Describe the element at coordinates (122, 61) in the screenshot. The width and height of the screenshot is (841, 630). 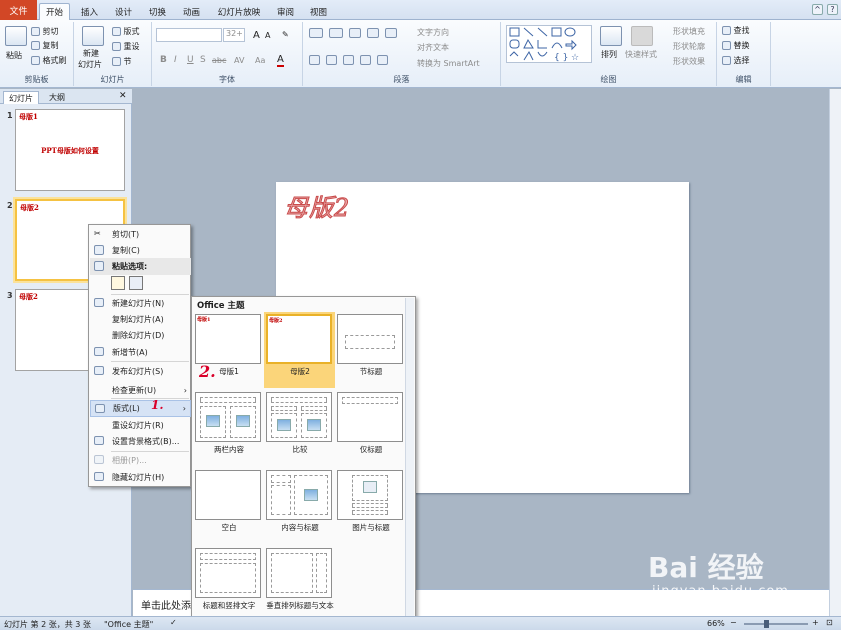
I see `section-button: 节` at that location.